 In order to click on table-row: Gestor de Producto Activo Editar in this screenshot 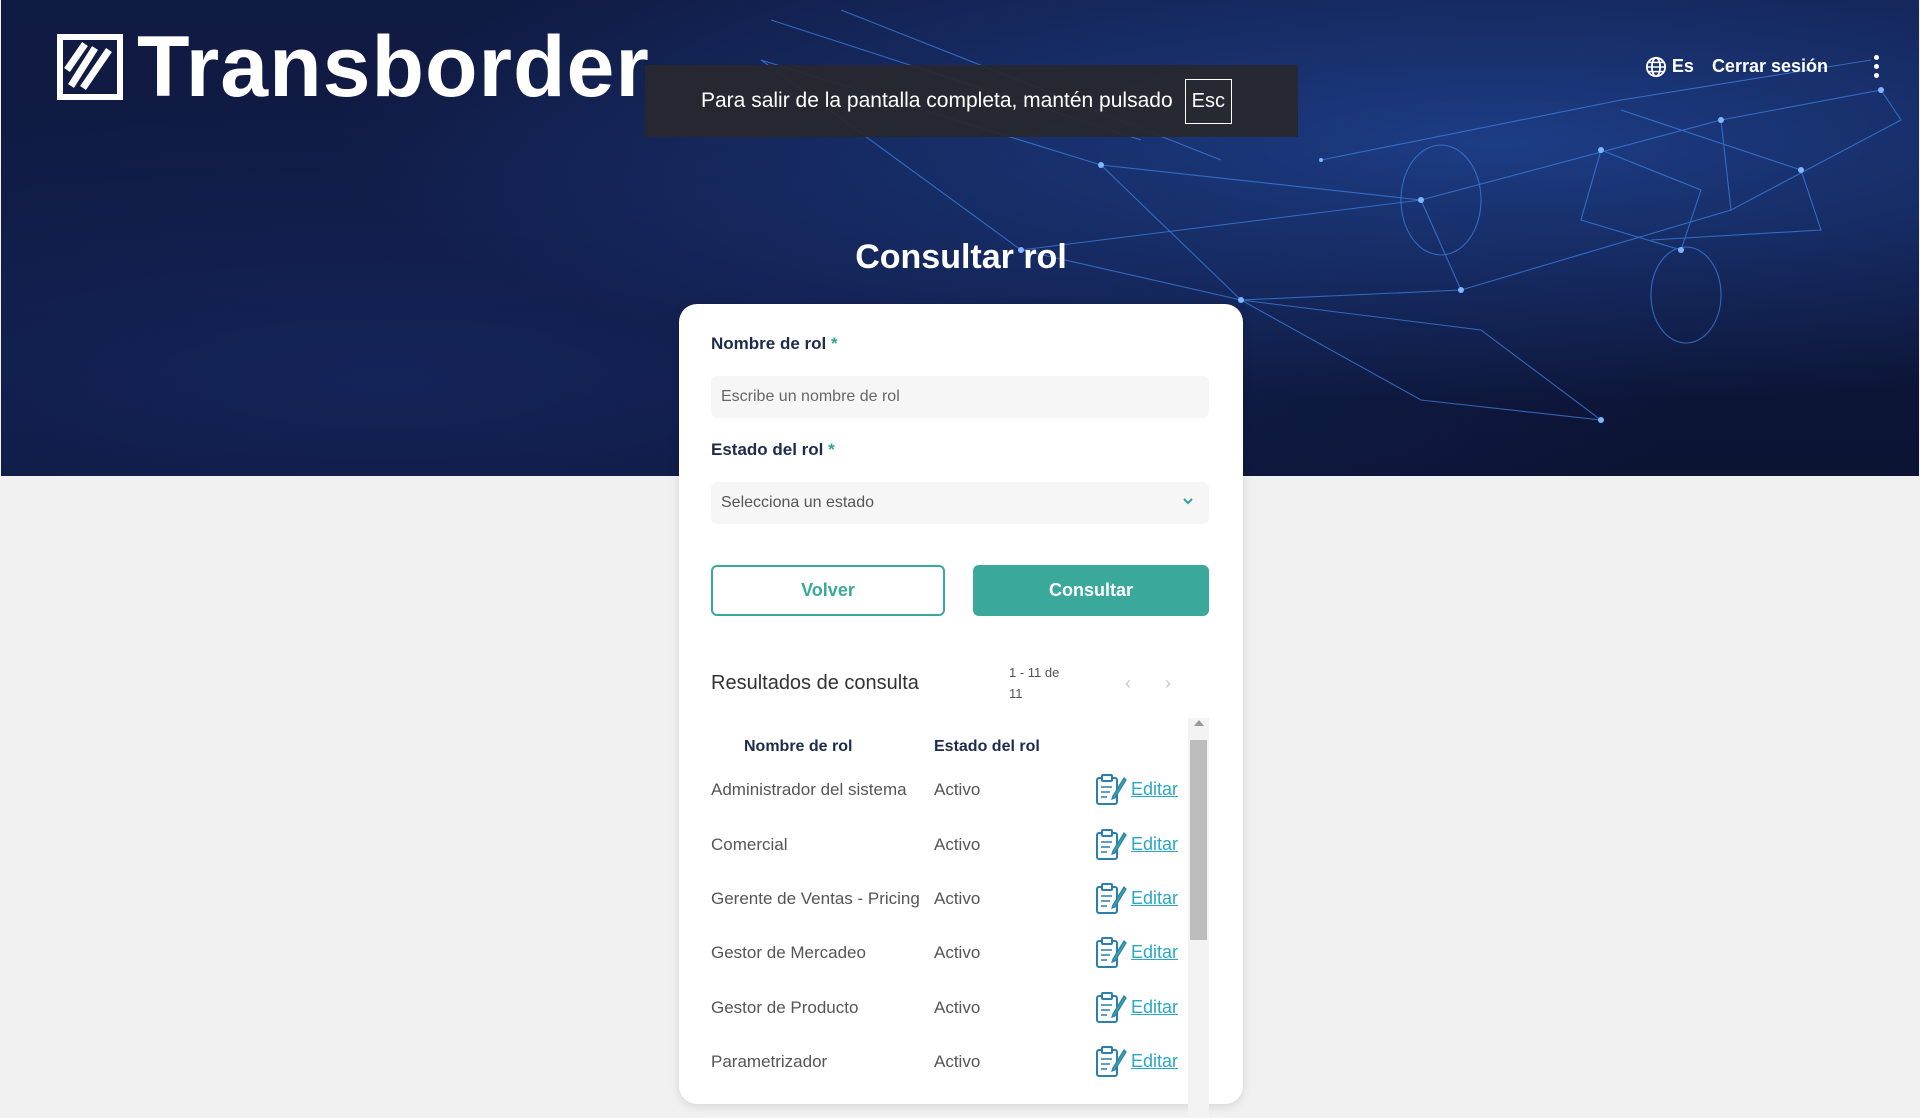, I will do `click(946, 1008)`.